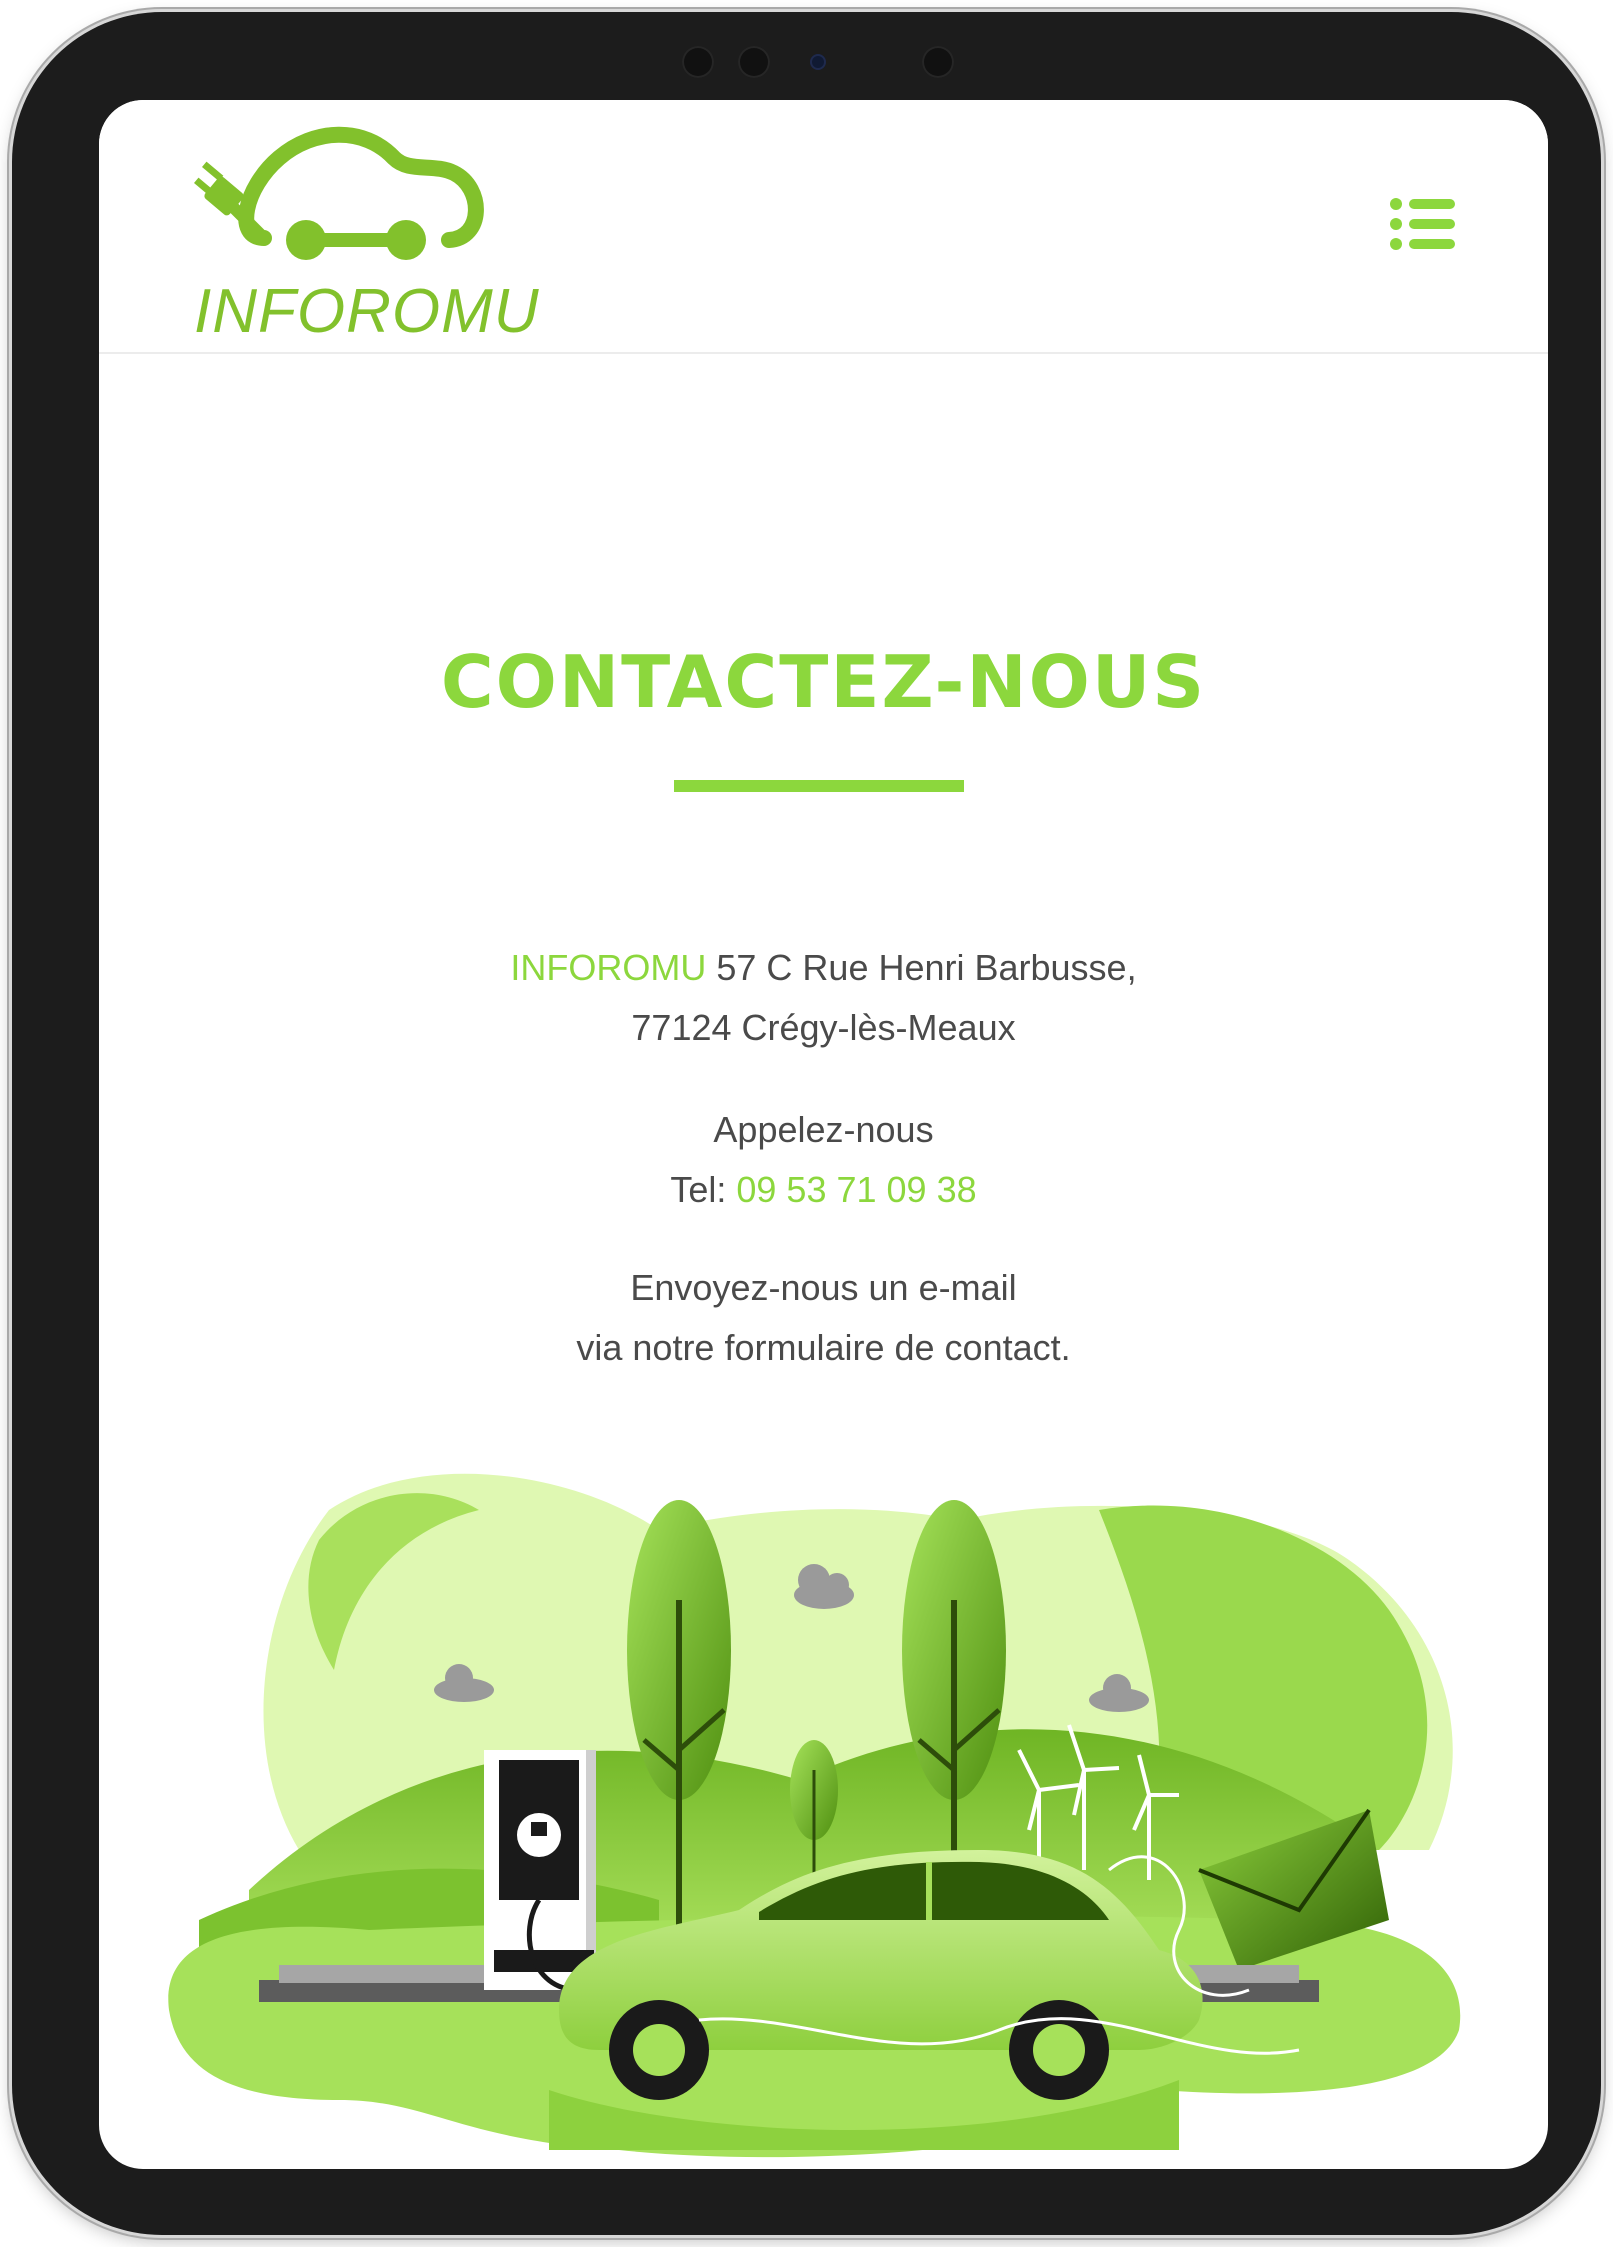  What do you see at coordinates (921, 967) in the screenshot?
I see `street-address: 57 C Rue Henri Barbusse,` at bounding box center [921, 967].